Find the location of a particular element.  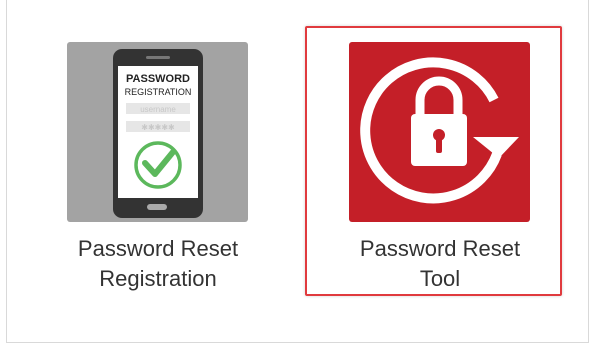

phone-title-text: PASSWORD is located at coordinates (158, 79).